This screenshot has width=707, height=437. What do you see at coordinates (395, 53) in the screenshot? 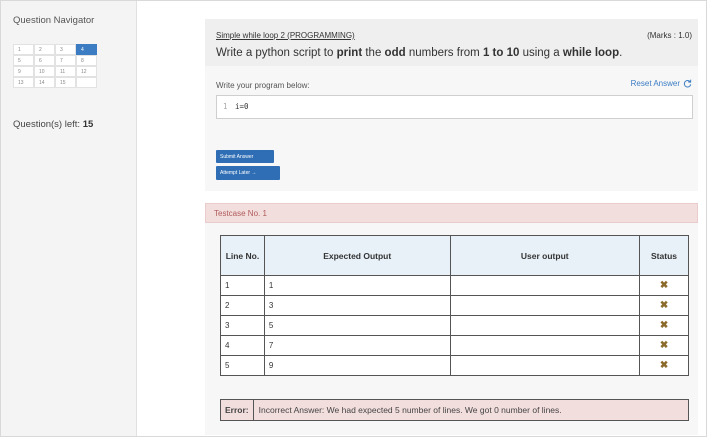
I see `question-text-emphasis: odd` at bounding box center [395, 53].